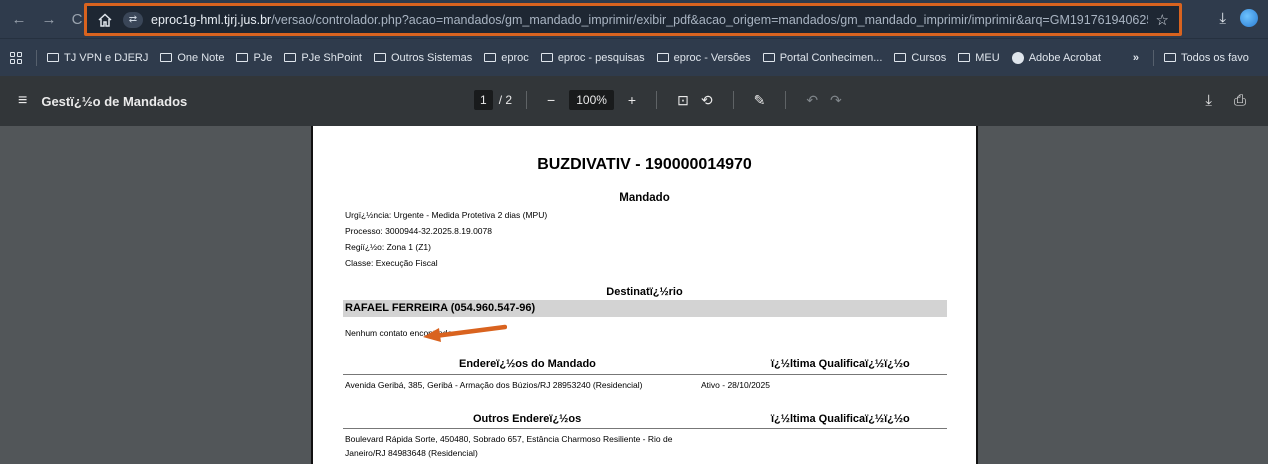  Describe the element at coordinates (812, 100) in the screenshot. I see `undo-icon: ↶` at that location.